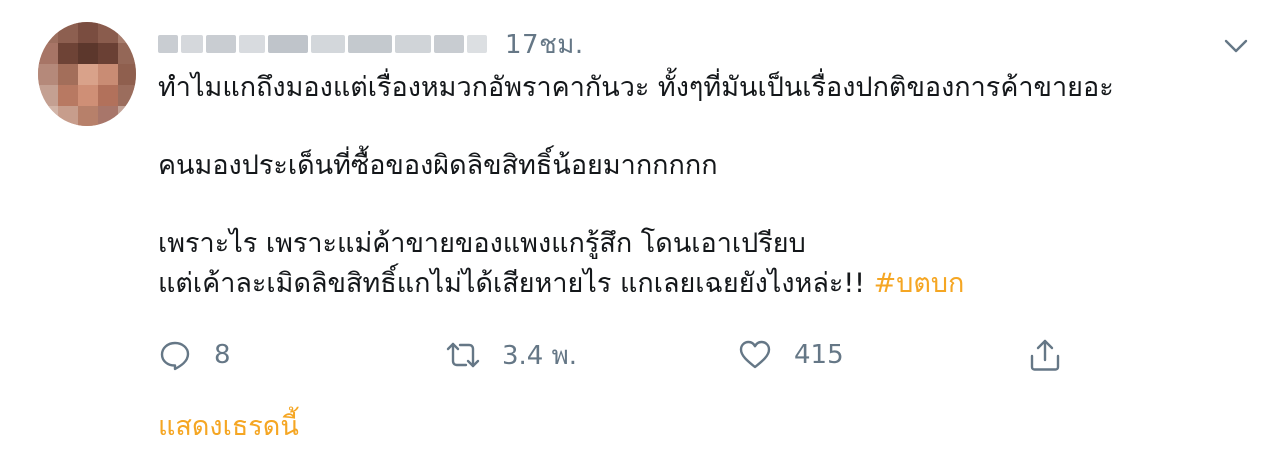  I want to click on retweet-count: 3.4 พ., so click(540, 355).